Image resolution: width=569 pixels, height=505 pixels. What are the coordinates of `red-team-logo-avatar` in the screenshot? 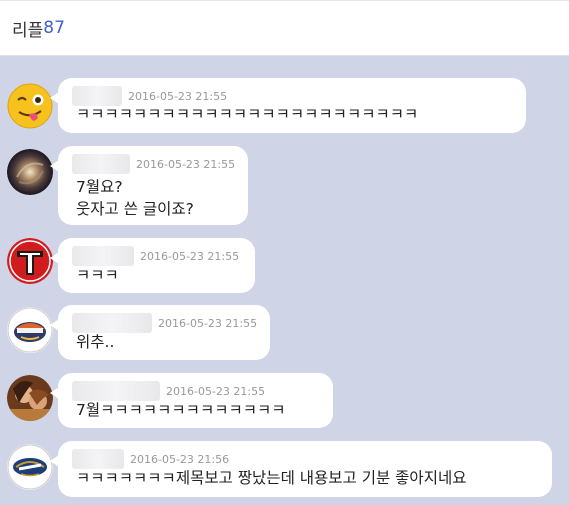 It's located at (30, 261).